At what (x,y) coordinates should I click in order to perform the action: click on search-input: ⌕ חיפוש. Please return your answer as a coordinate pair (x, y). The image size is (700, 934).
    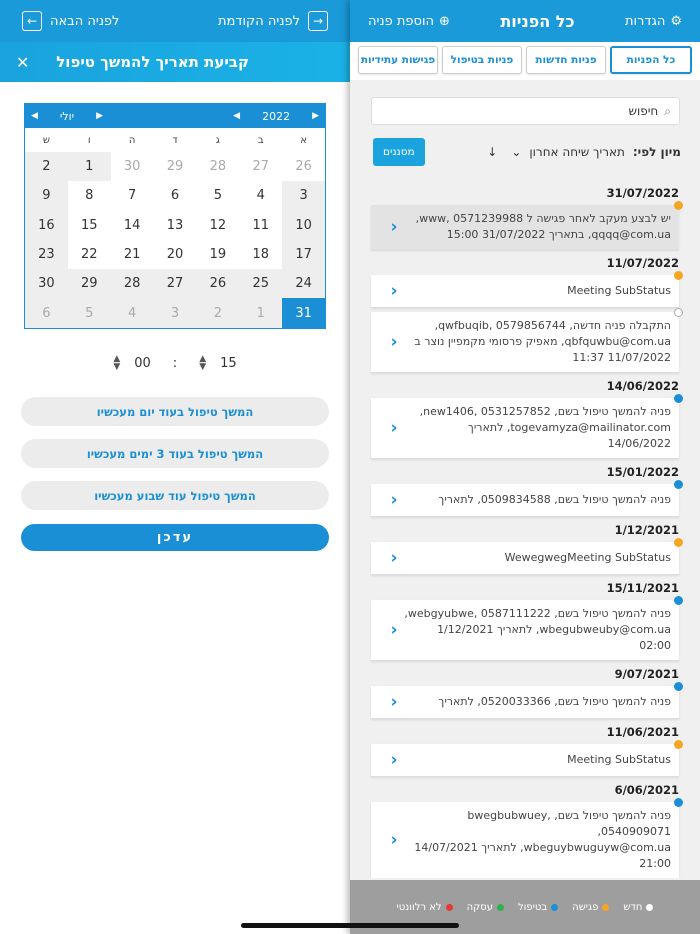
    Looking at the image, I should click on (525, 111).